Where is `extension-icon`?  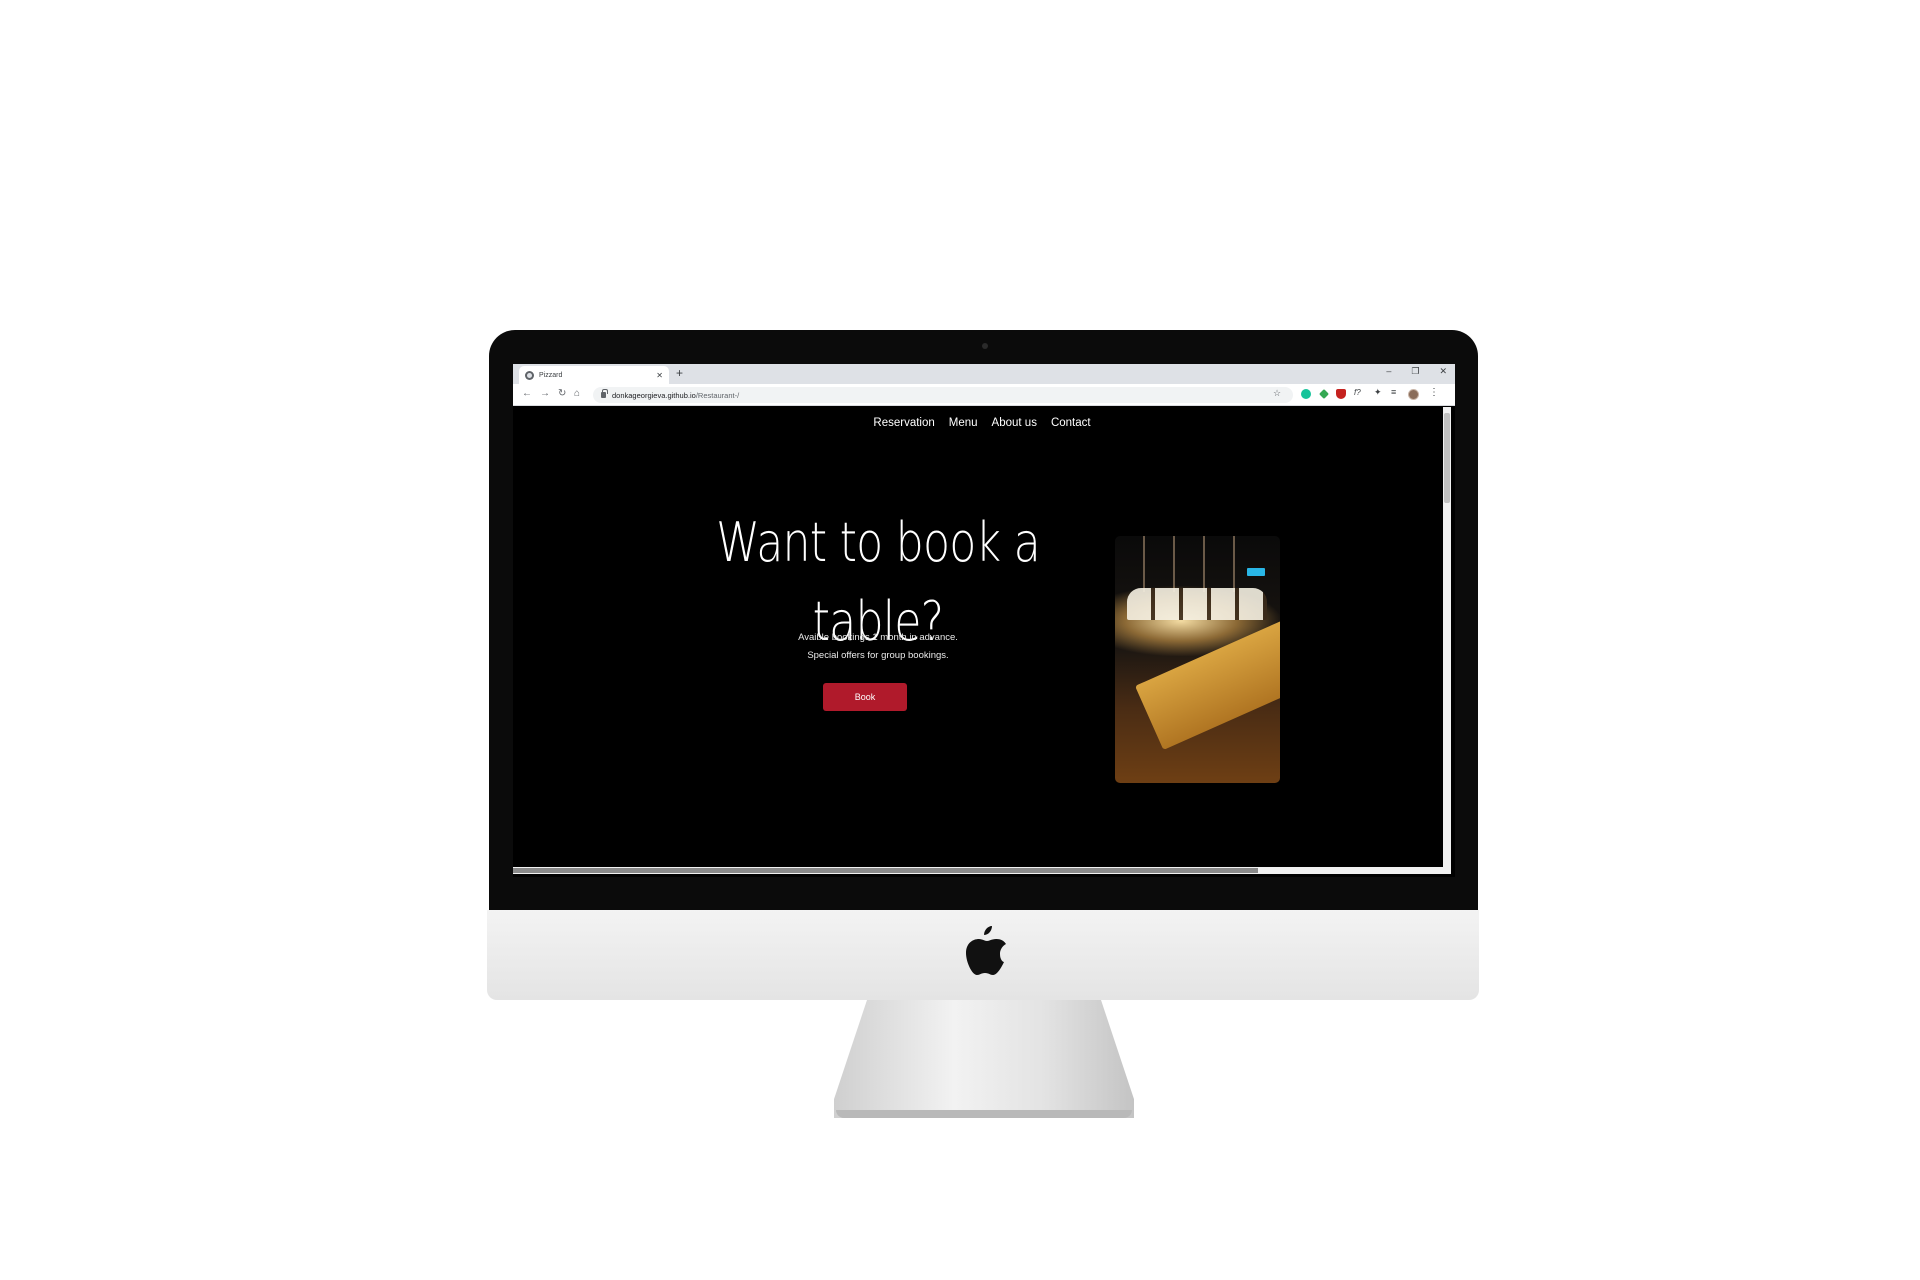 extension-icon is located at coordinates (1324, 394).